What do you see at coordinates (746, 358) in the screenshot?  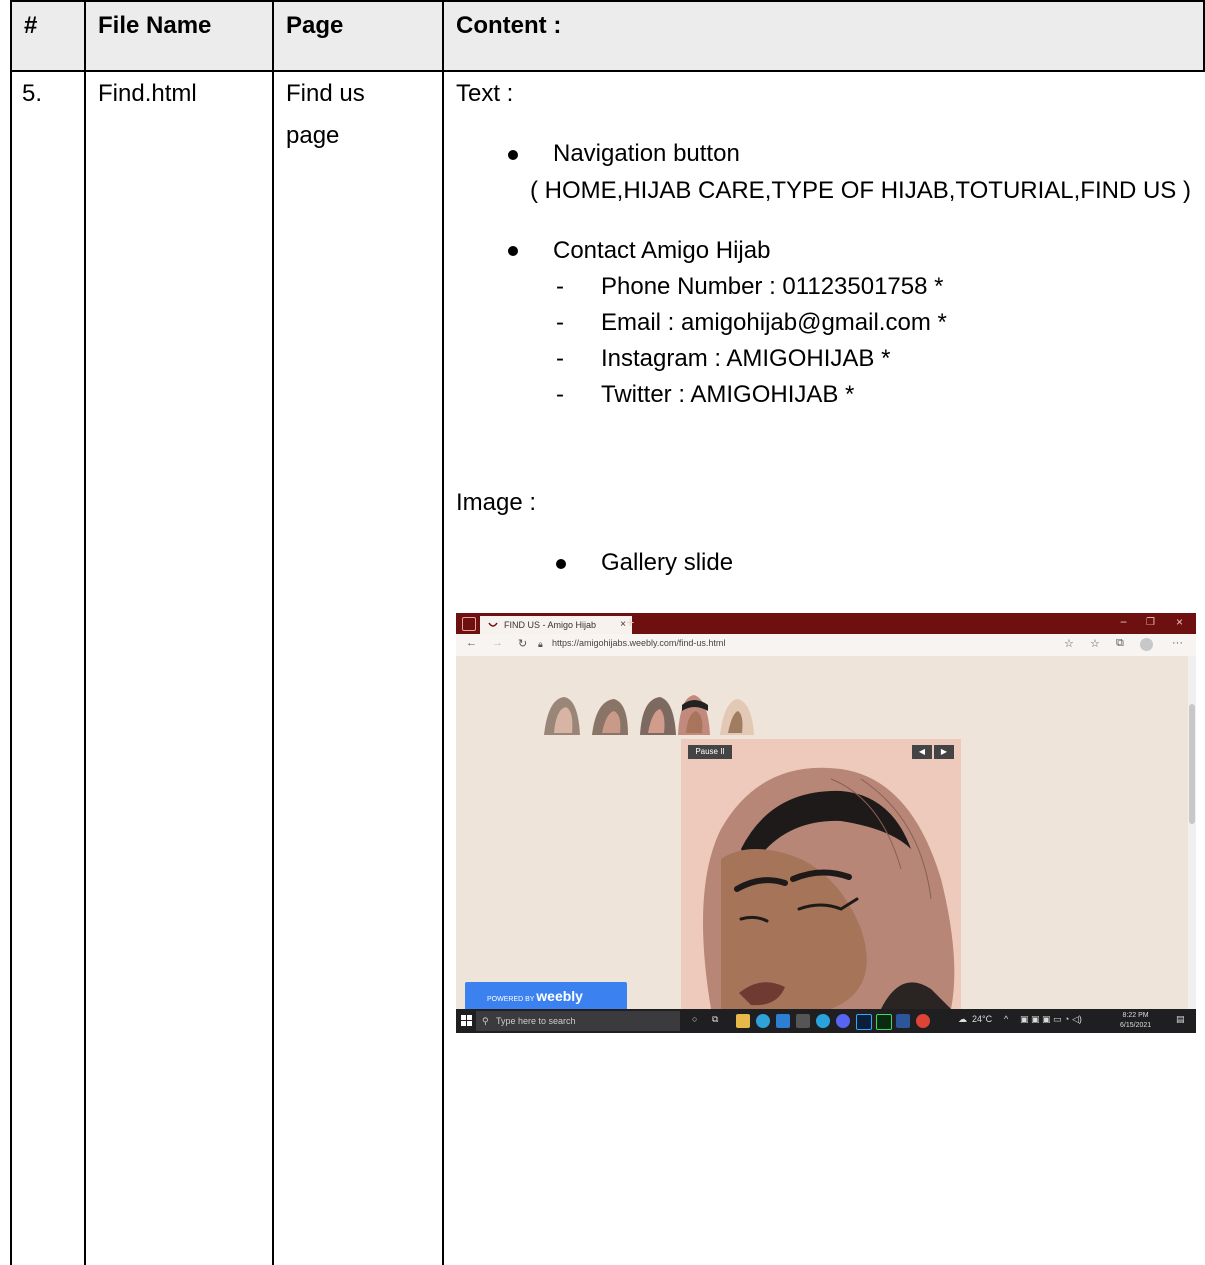 I see `contact-instagram: Instagram : AMIGOHIJAB *` at bounding box center [746, 358].